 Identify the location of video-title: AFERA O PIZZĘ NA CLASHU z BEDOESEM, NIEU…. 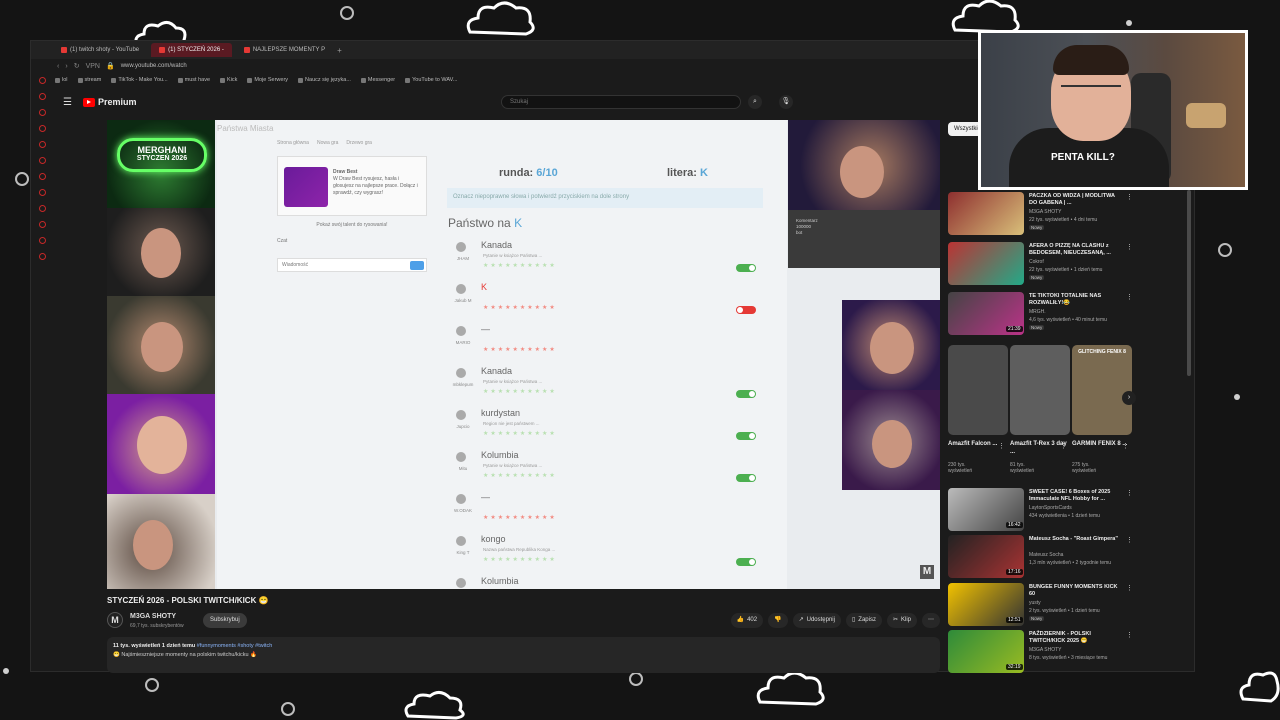
(1075, 250).